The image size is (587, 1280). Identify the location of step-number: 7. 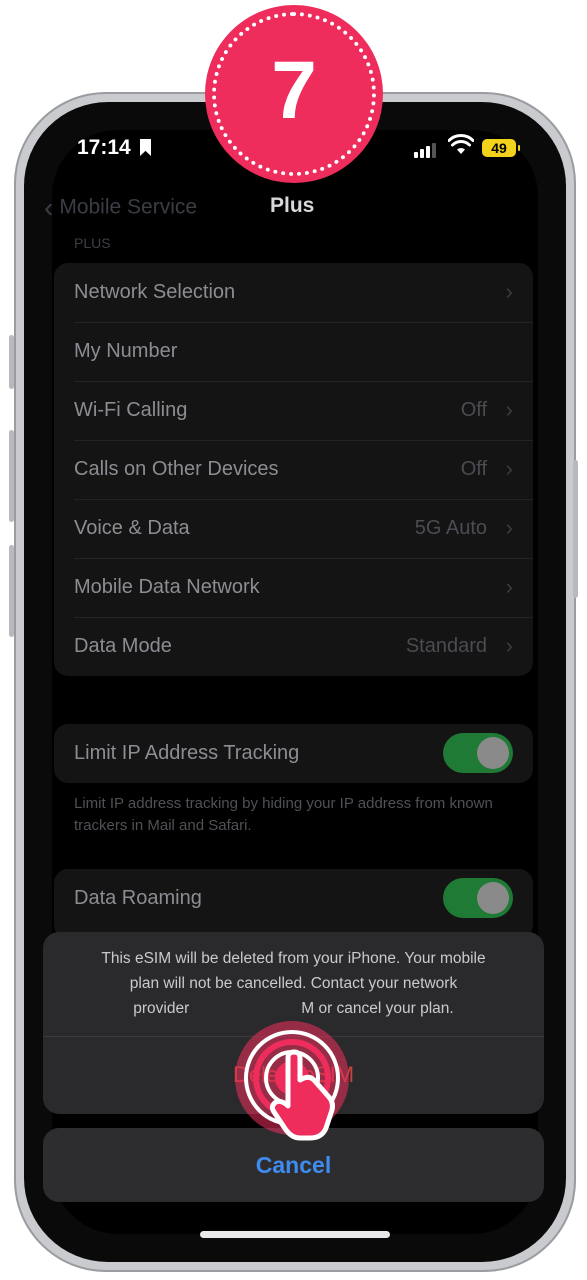
(294, 90).